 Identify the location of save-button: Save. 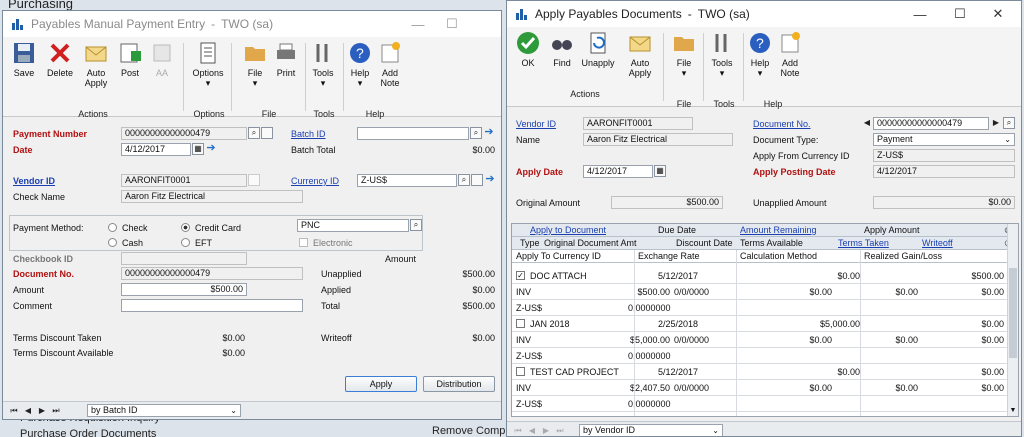
(24, 59).